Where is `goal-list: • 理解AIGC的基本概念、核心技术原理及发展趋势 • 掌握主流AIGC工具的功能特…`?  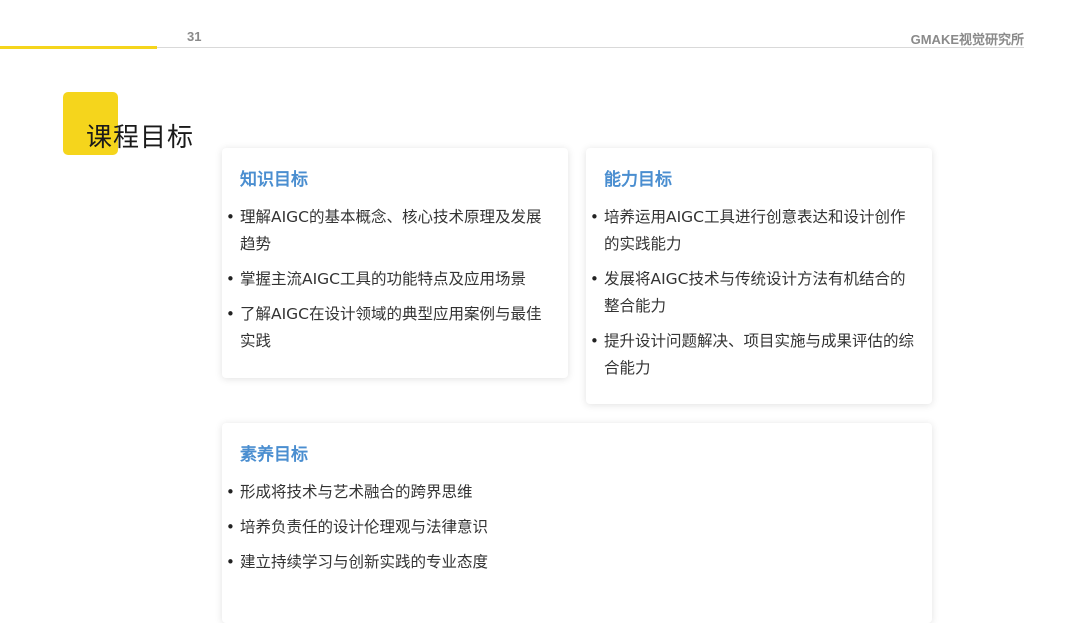 goal-list: • 理解AIGC的基本概念、核心技术原理及发展趋势 • 掌握主流AIGC工具的功能特… is located at coordinates (388, 279).